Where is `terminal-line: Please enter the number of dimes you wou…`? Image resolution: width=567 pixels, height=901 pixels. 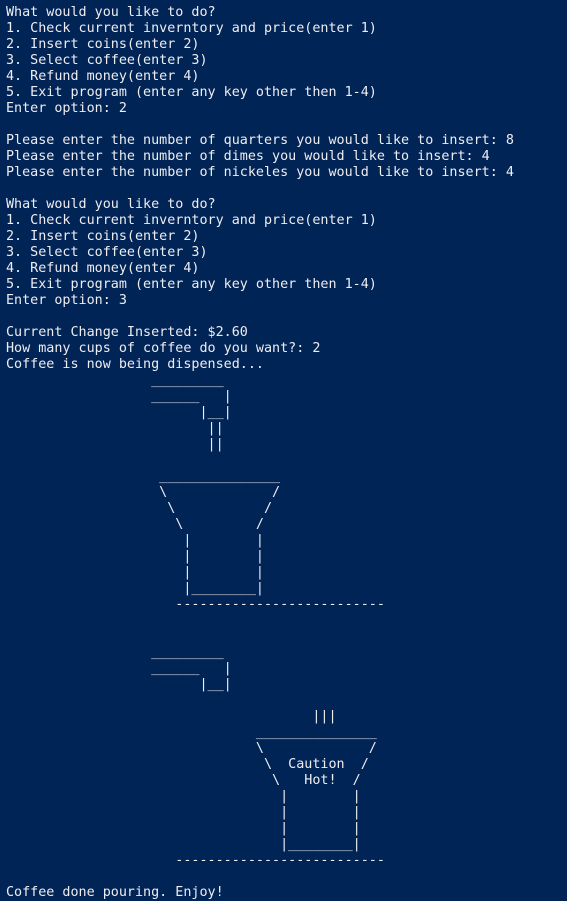
terminal-line: Please enter the number of dimes you wou… is located at coordinates (248, 156).